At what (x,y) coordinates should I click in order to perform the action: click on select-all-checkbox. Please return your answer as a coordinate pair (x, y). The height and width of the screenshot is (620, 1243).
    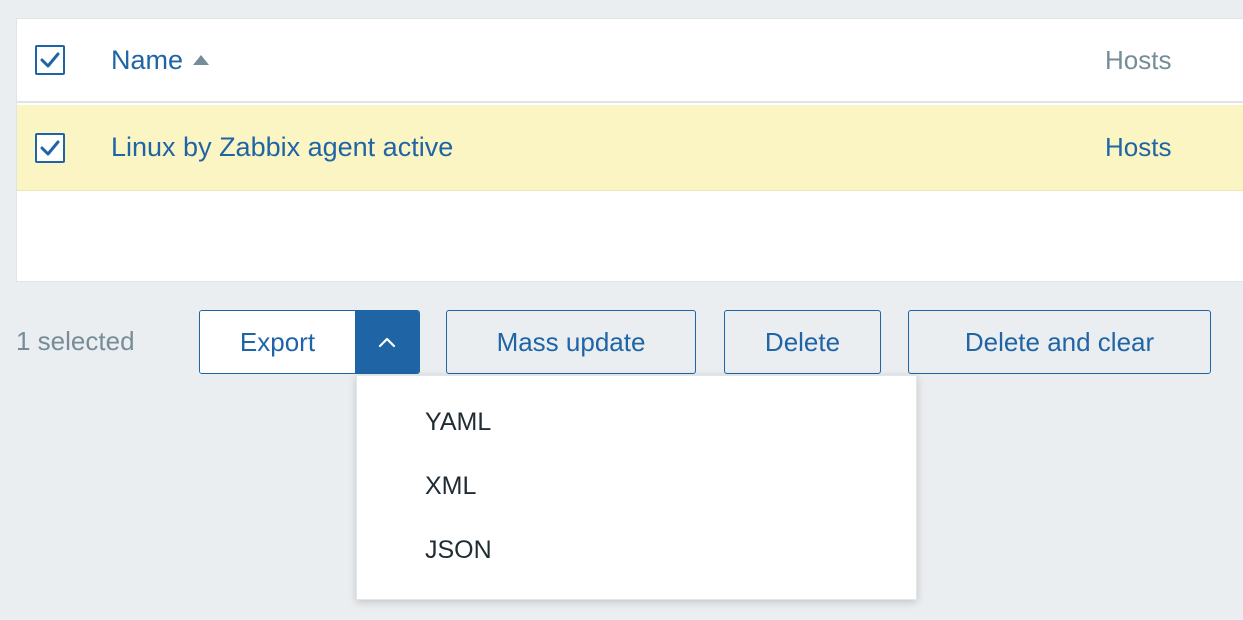
    Looking at the image, I should click on (50, 60).